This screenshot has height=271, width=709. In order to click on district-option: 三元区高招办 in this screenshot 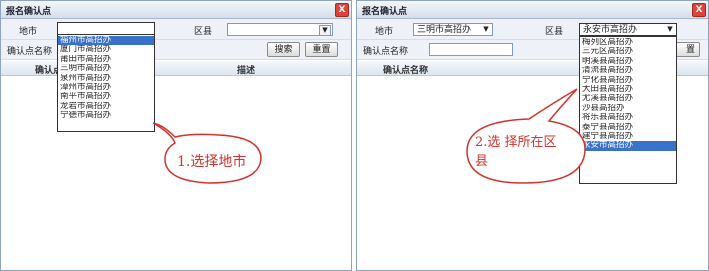, I will do `click(628, 51)`.